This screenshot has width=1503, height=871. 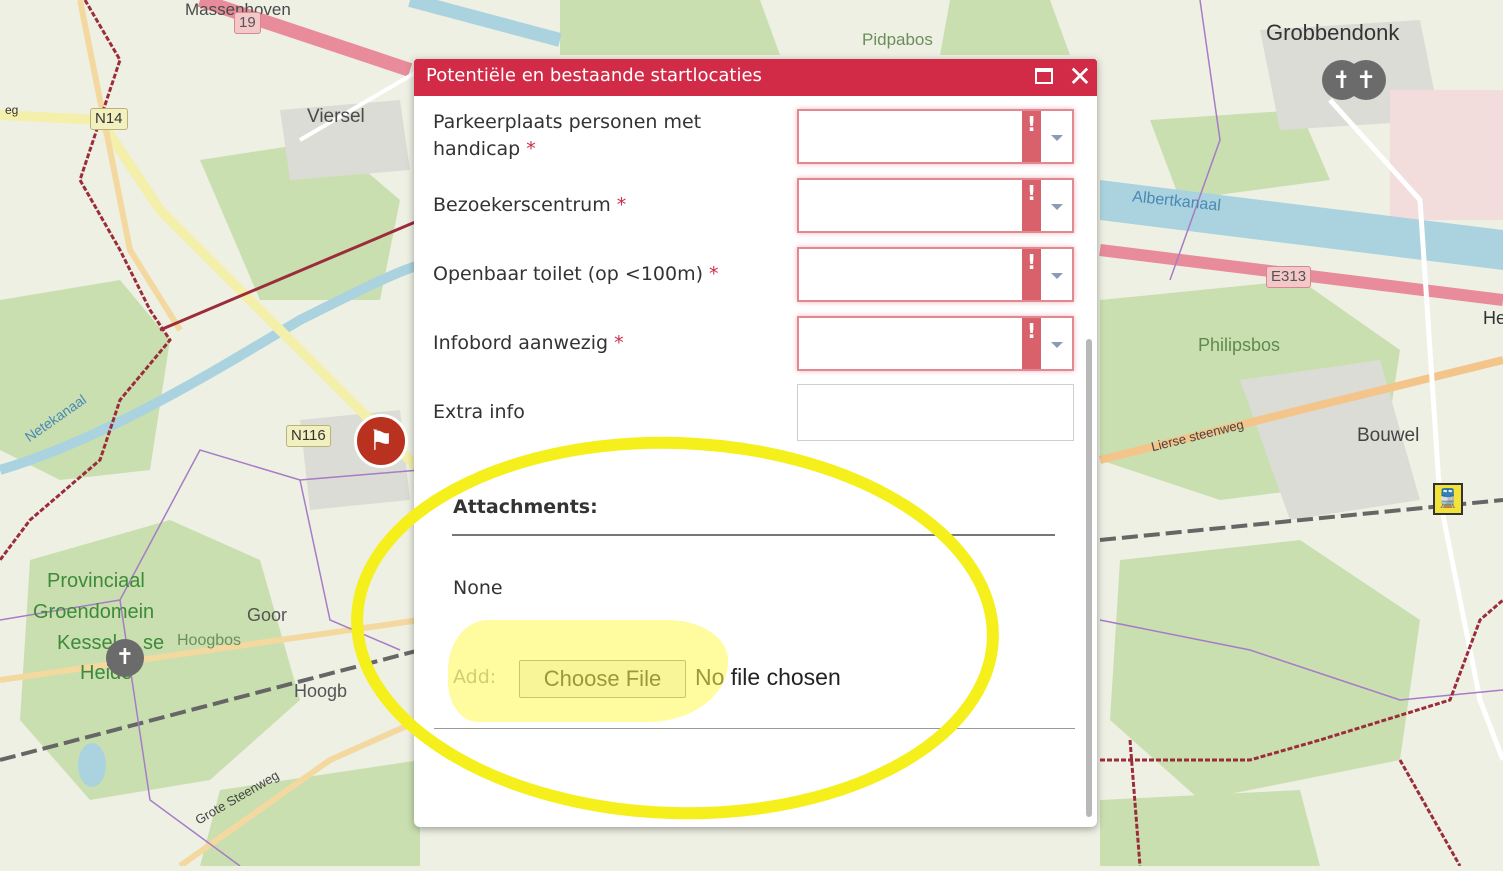 I want to click on attachments-bottom-divider, so click(x=754, y=728).